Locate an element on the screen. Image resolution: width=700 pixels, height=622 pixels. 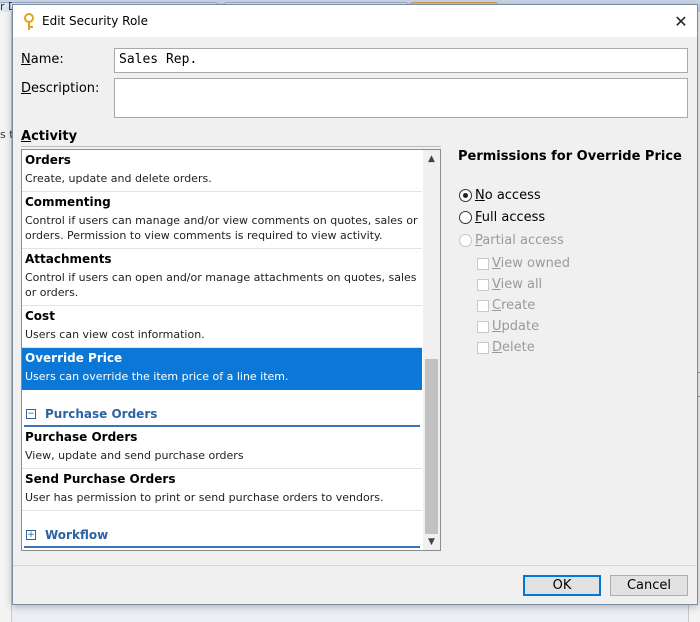
partial-access-radio: Partial access is located at coordinates (511, 240).